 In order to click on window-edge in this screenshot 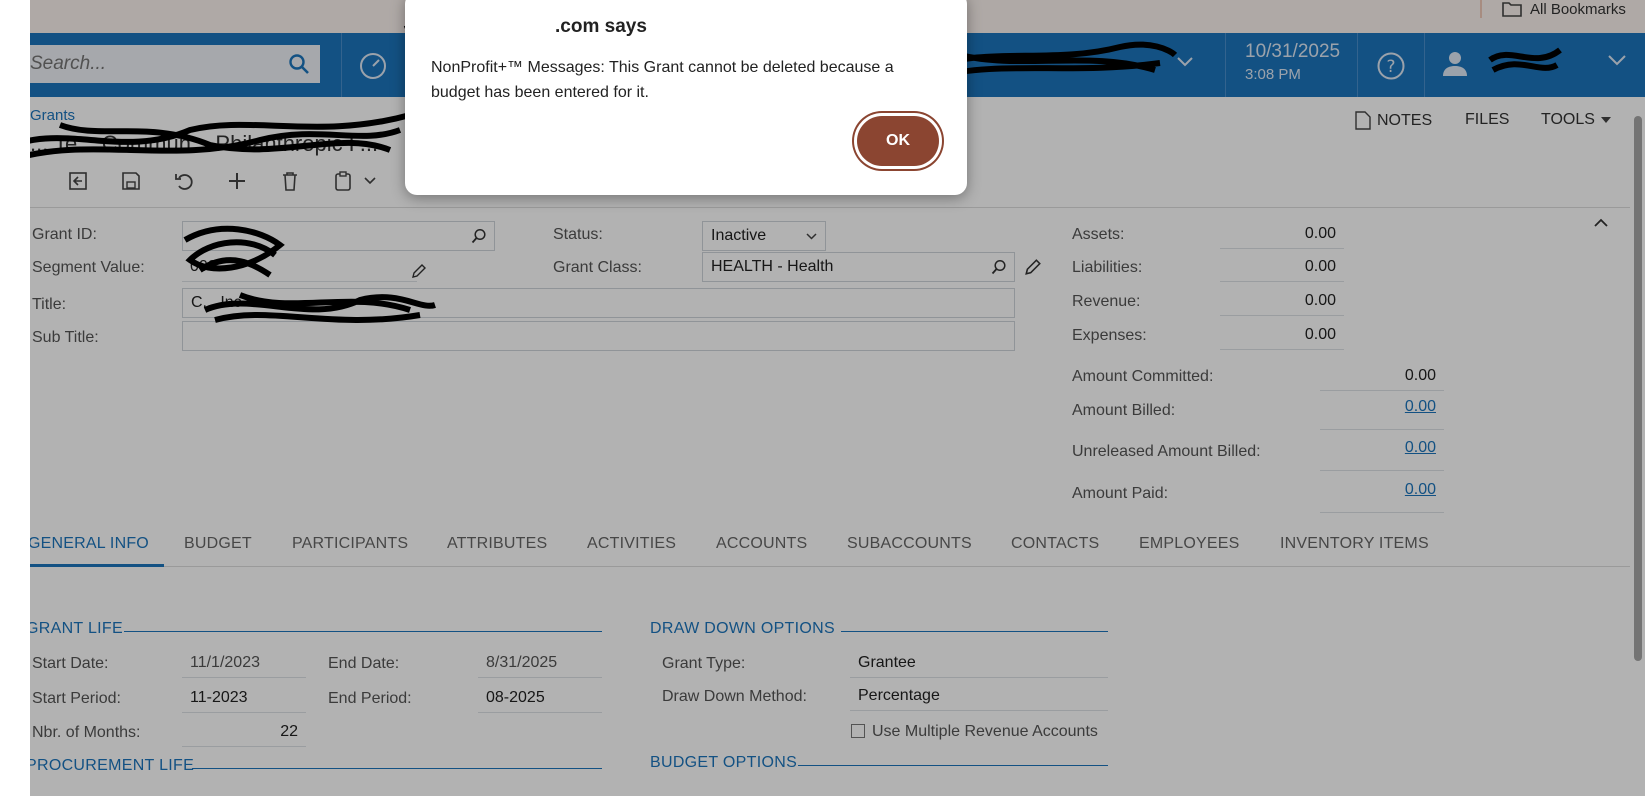, I will do `click(15, 398)`.